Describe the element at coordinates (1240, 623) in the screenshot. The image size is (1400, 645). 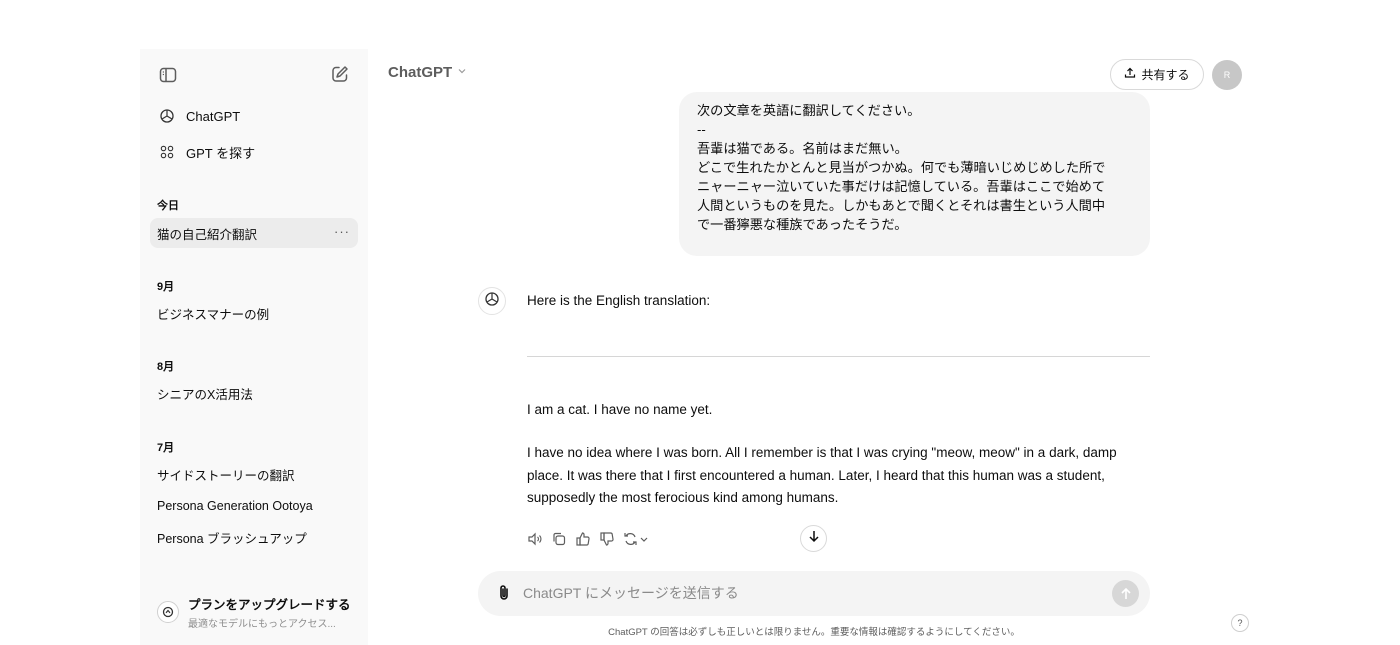
I see `help-button: ?` at that location.